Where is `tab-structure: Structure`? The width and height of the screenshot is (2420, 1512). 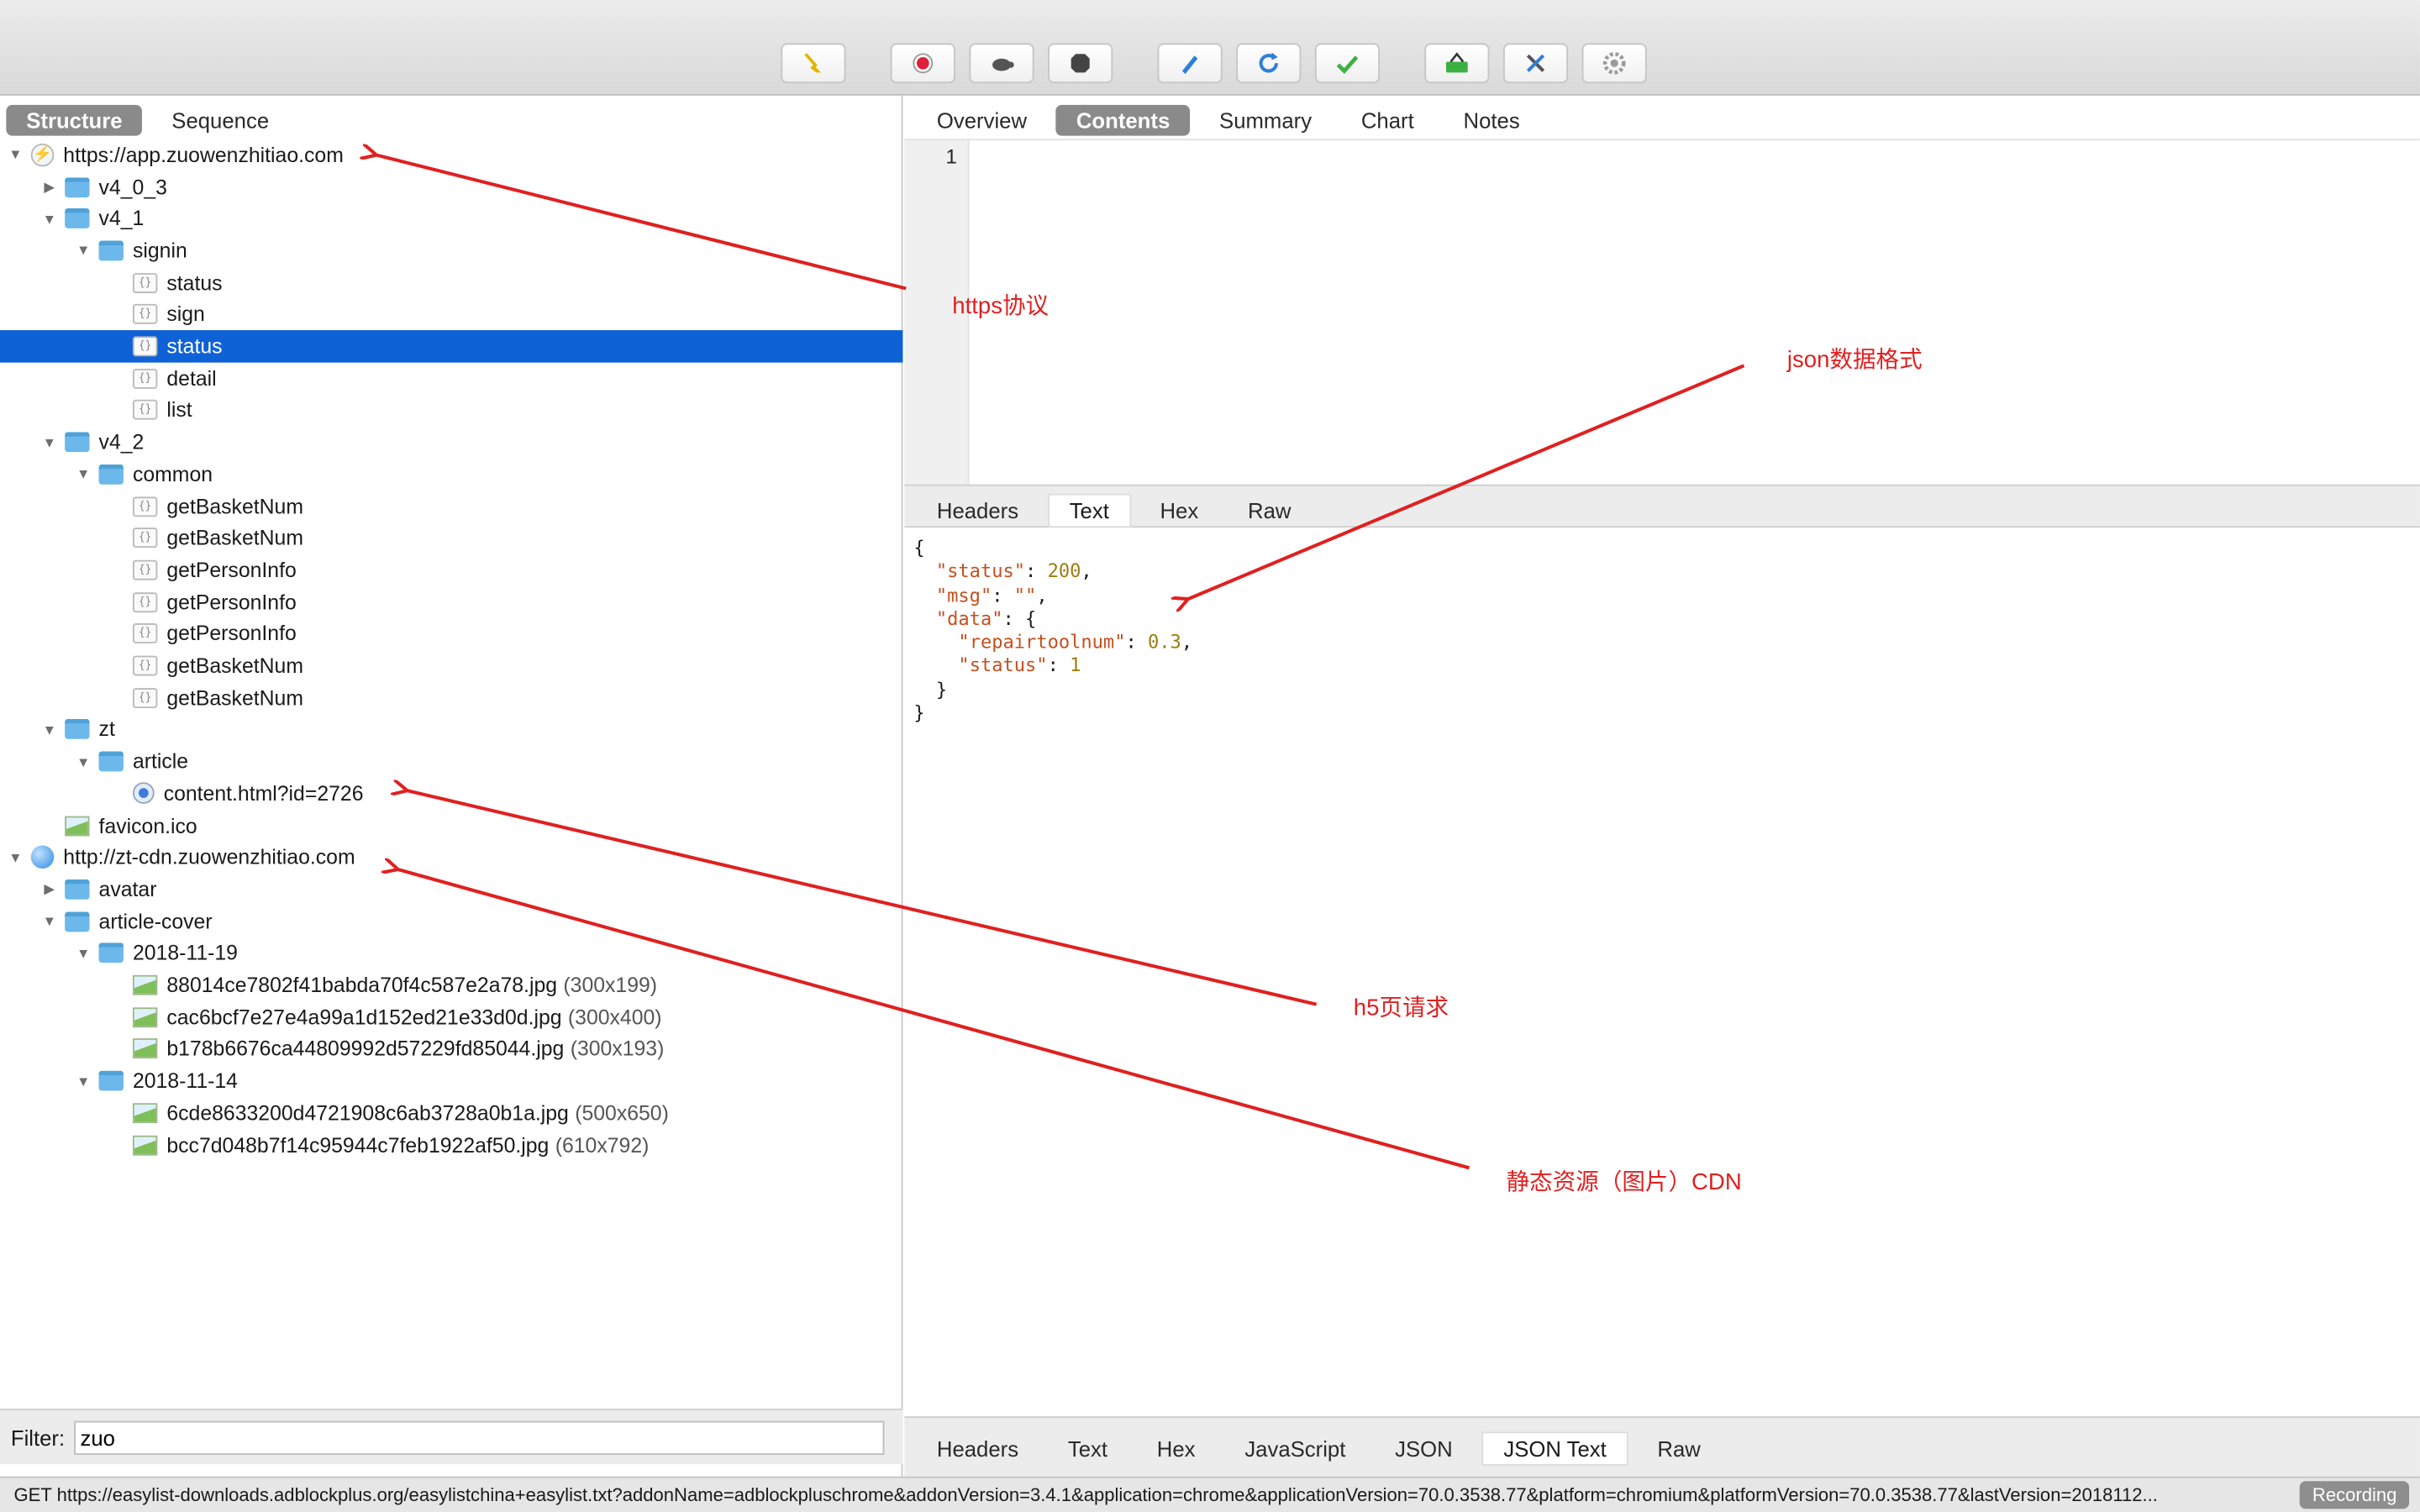
tab-structure: Structure is located at coordinates (75, 120).